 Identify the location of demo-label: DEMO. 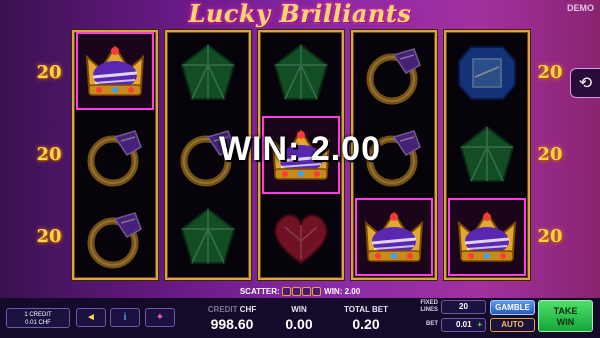
(580, 8).